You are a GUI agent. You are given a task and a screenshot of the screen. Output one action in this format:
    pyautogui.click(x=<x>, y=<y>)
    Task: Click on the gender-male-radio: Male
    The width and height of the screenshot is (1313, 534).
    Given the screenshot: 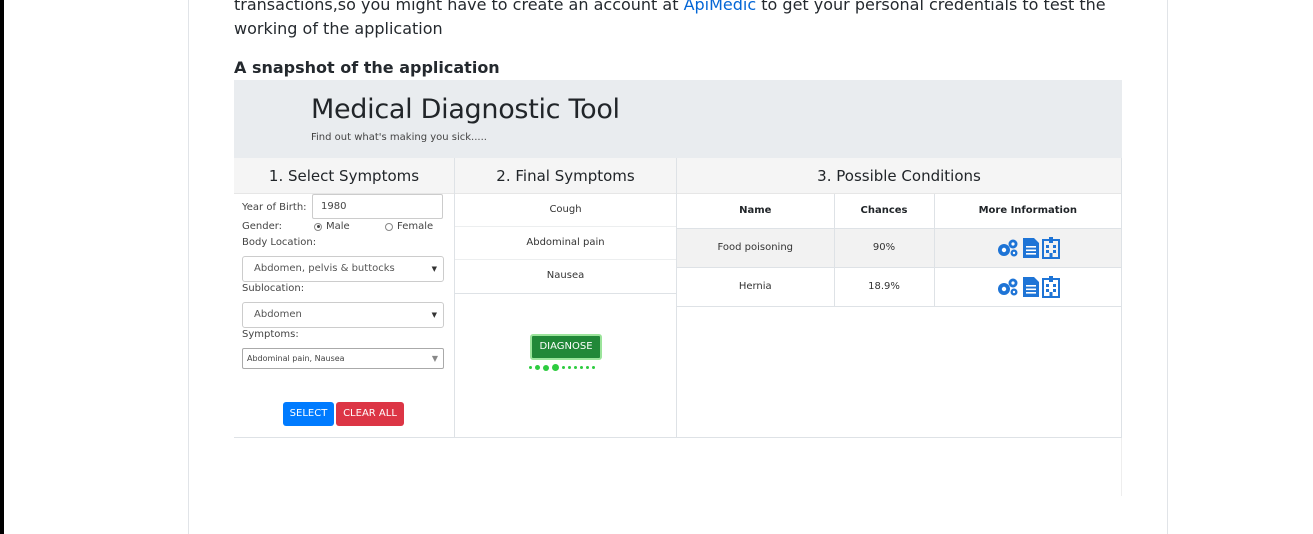 What is the action you would take?
    pyautogui.click(x=332, y=226)
    